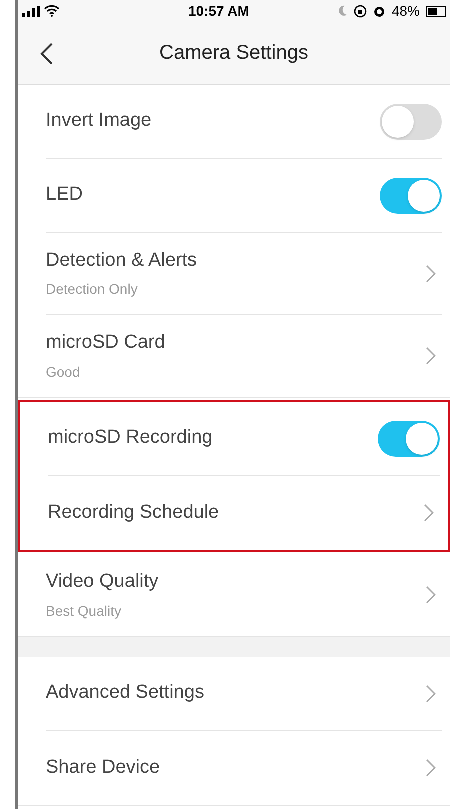  Describe the element at coordinates (219, 11) in the screenshot. I see `status-time: 10:57 AM` at that location.